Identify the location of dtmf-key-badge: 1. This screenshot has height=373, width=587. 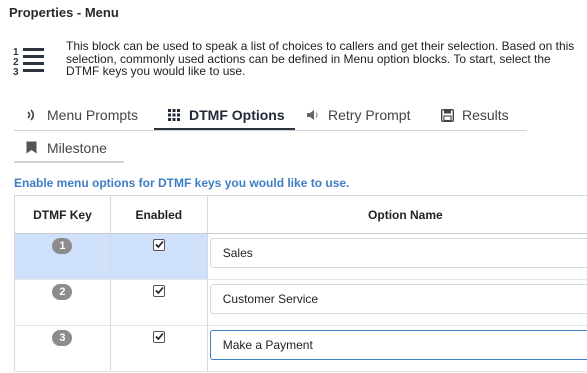
(62, 246).